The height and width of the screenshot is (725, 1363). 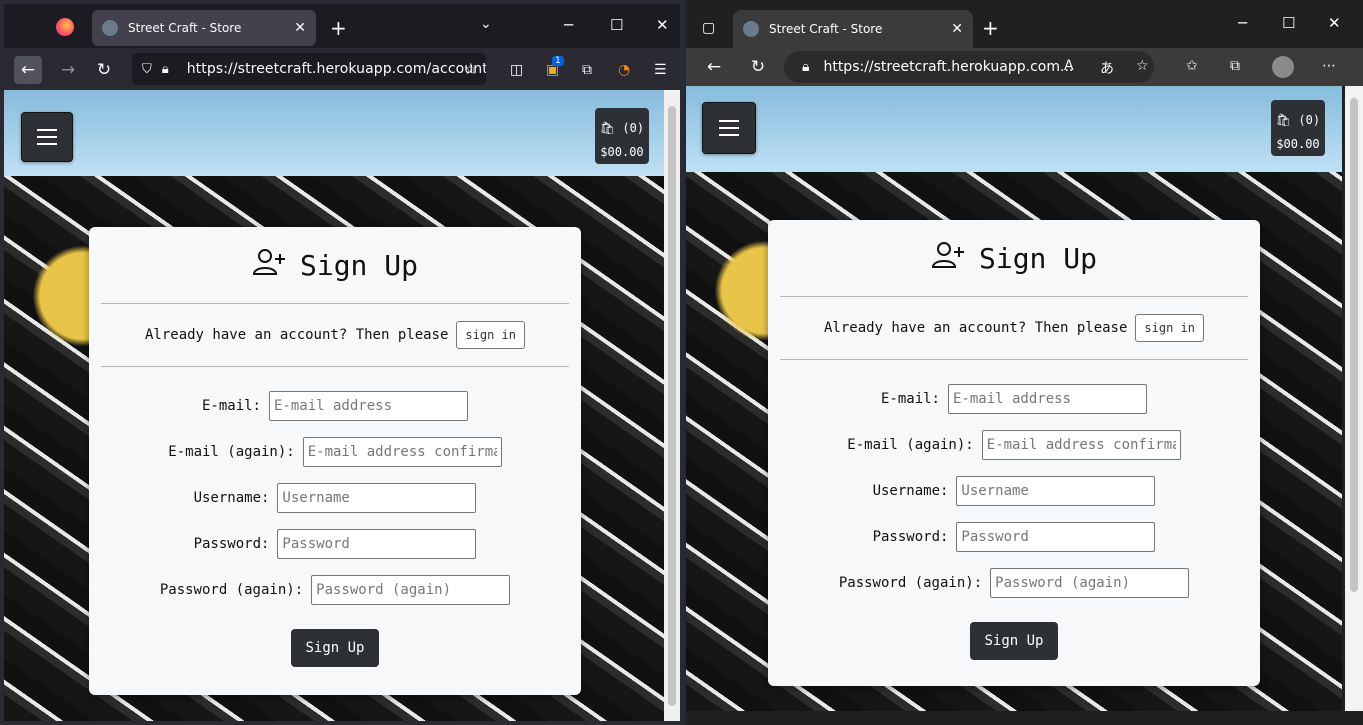 I want to click on translate-icon: あ, so click(x=1107, y=68).